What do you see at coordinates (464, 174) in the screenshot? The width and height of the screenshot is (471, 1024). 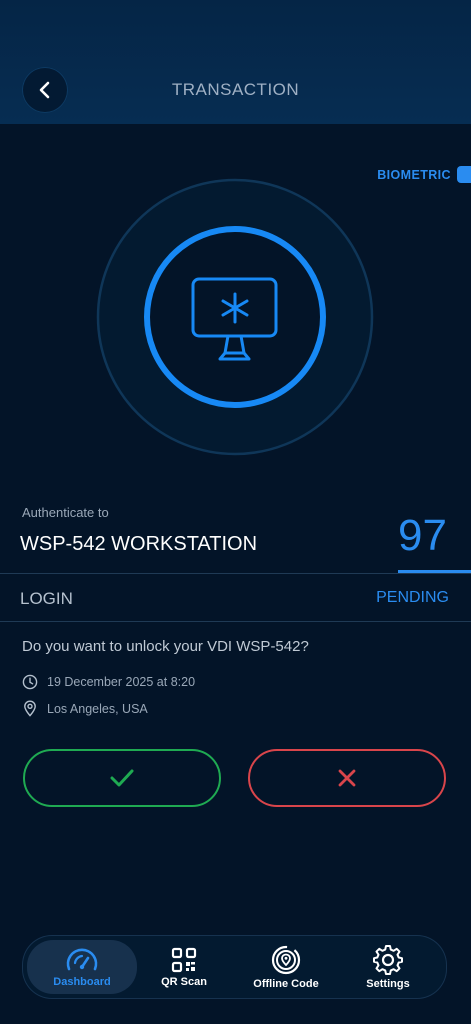 I see `biometric-toggle` at bounding box center [464, 174].